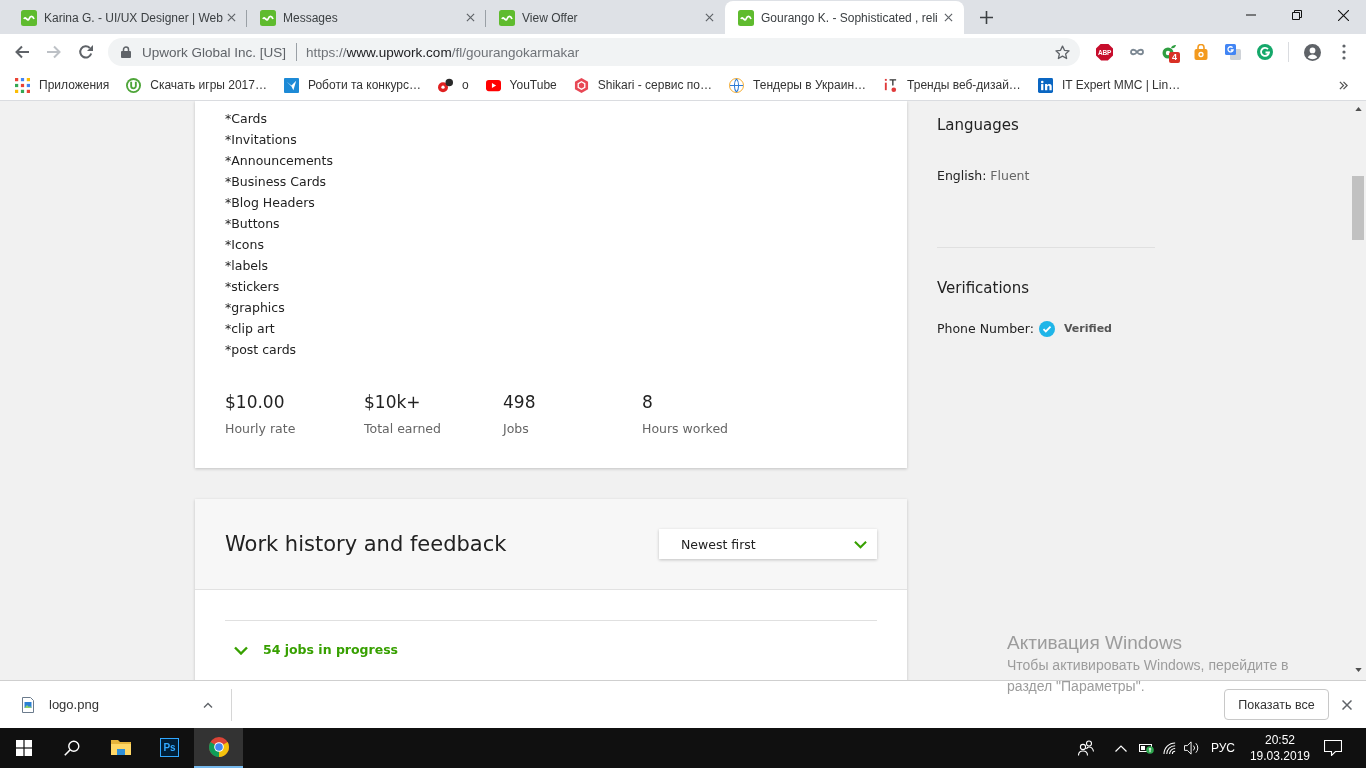 This screenshot has width=1366, height=768. I want to click on notification-badge: 4, so click(1174, 57).